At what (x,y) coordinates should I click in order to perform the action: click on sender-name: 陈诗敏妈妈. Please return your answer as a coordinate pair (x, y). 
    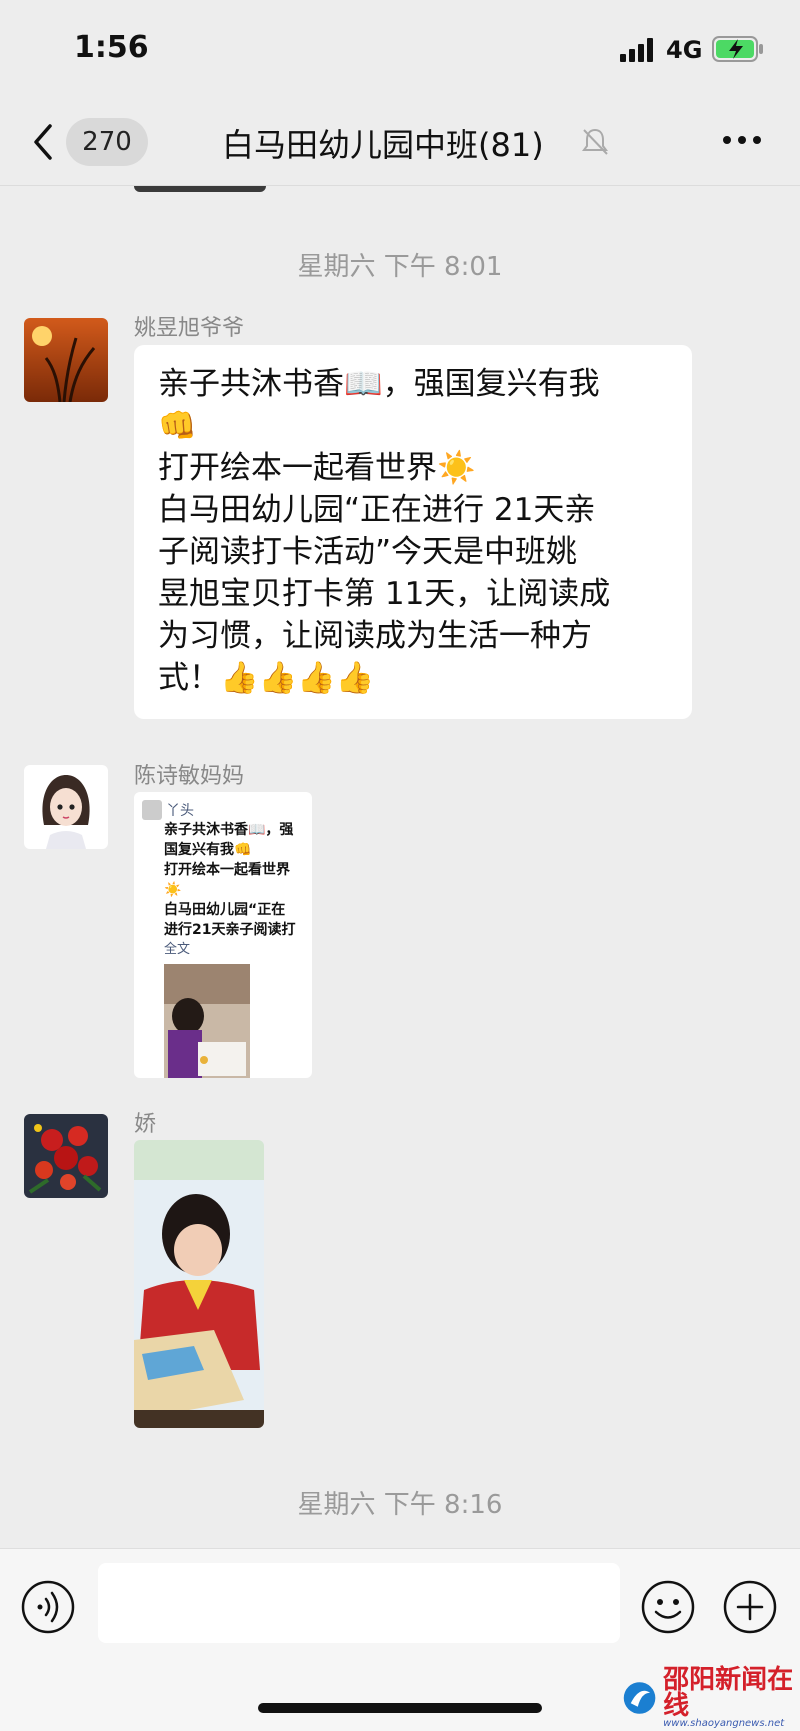
    Looking at the image, I should click on (189, 776).